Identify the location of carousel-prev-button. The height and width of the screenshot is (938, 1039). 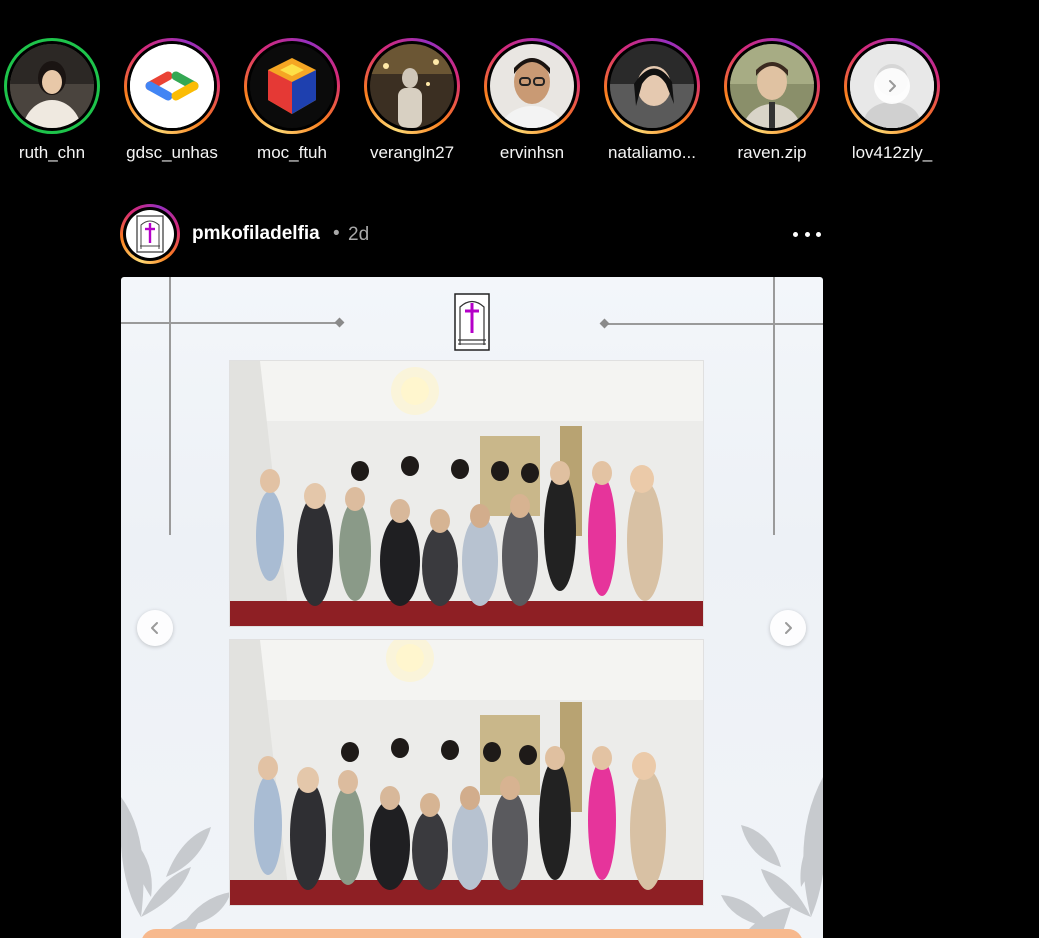
(155, 628).